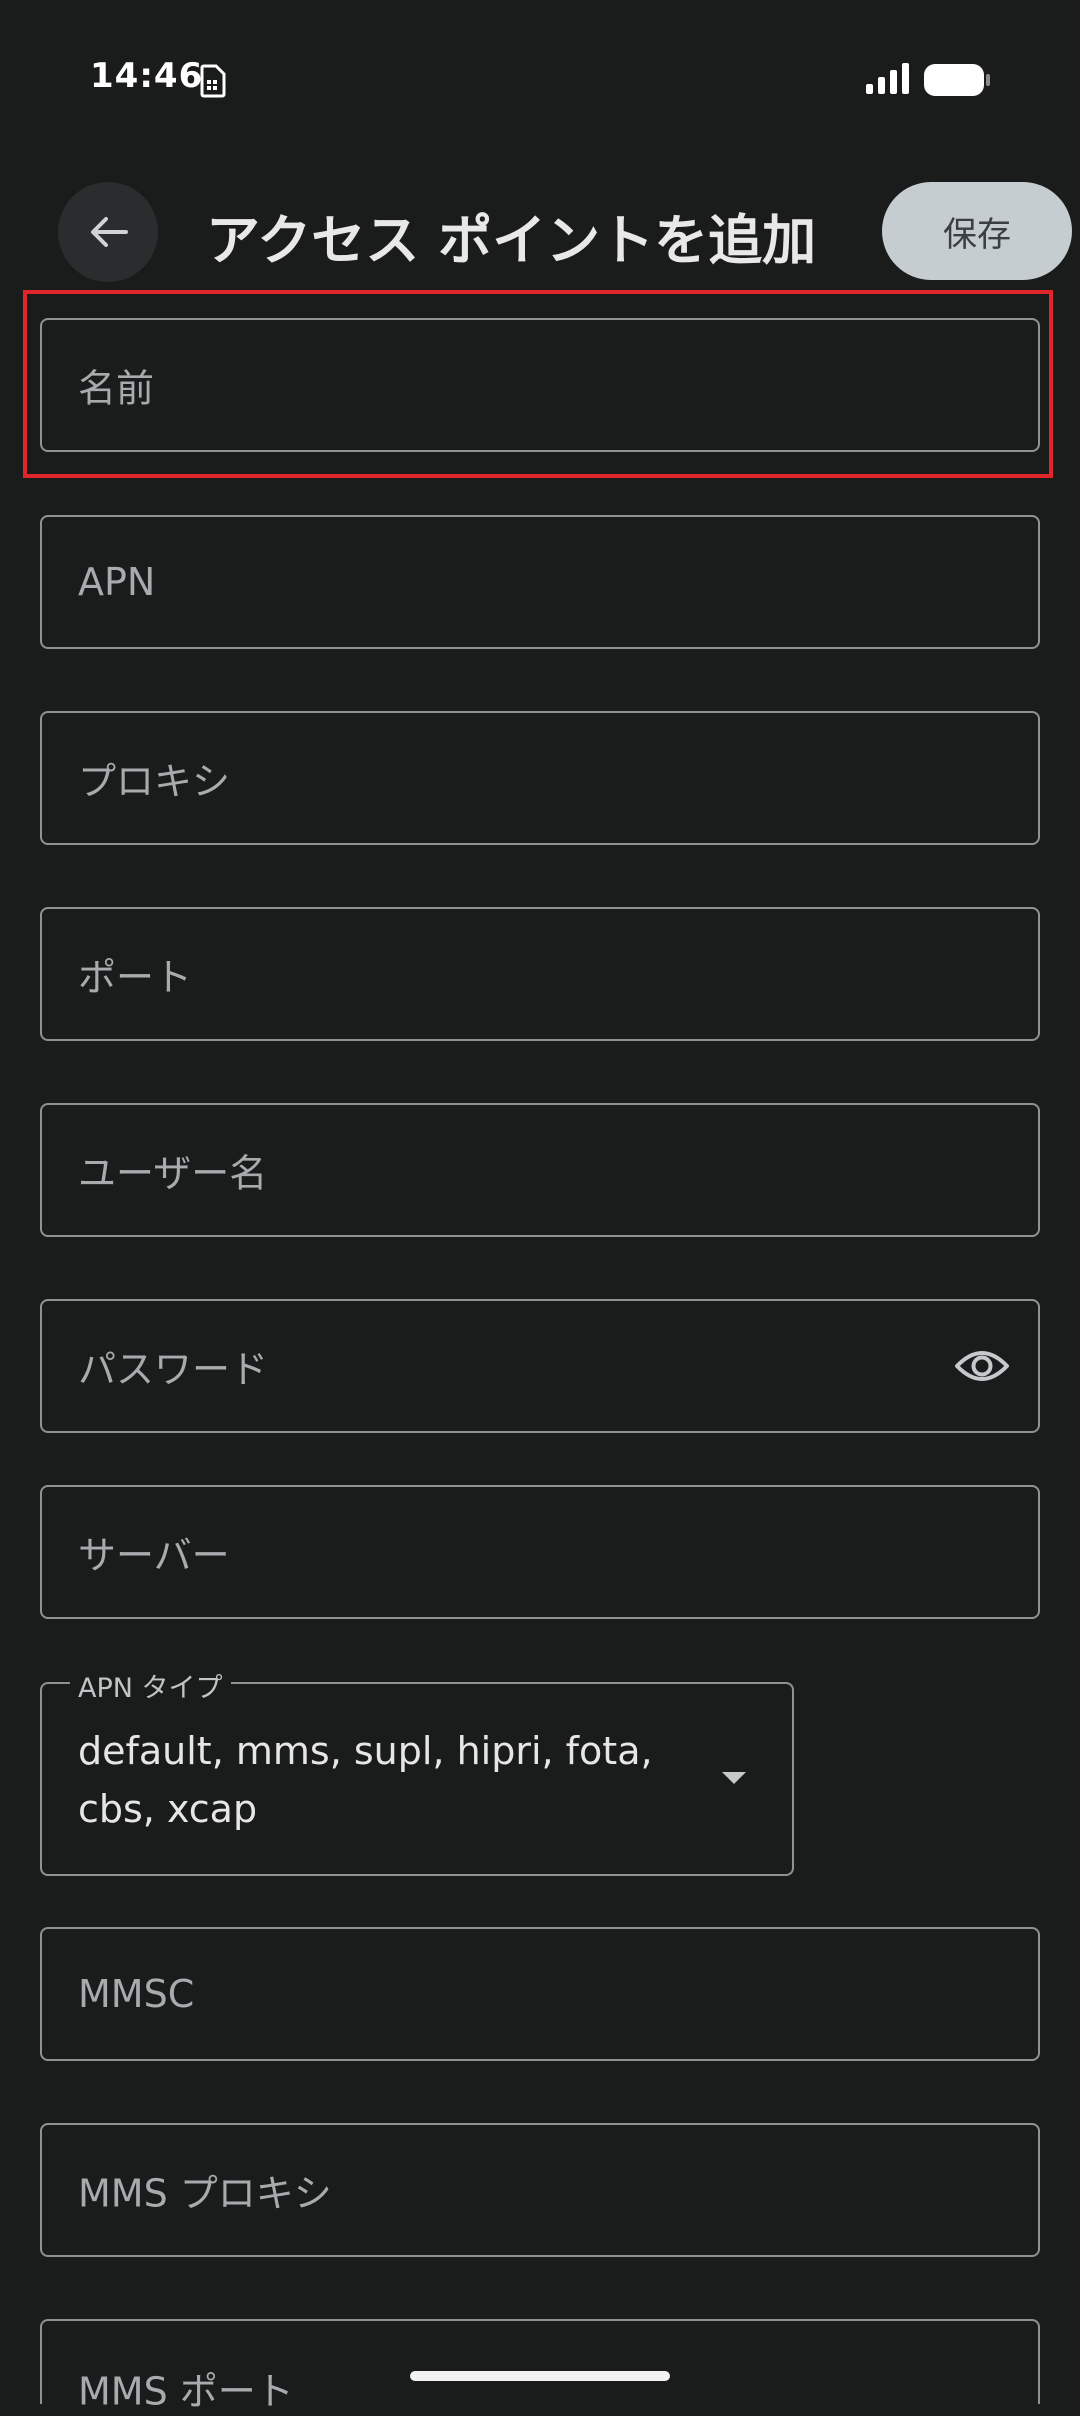  What do you see at coordinates (957, 80) in the screenshot?
I see `battery-icon` at bounding box center [957, 80].